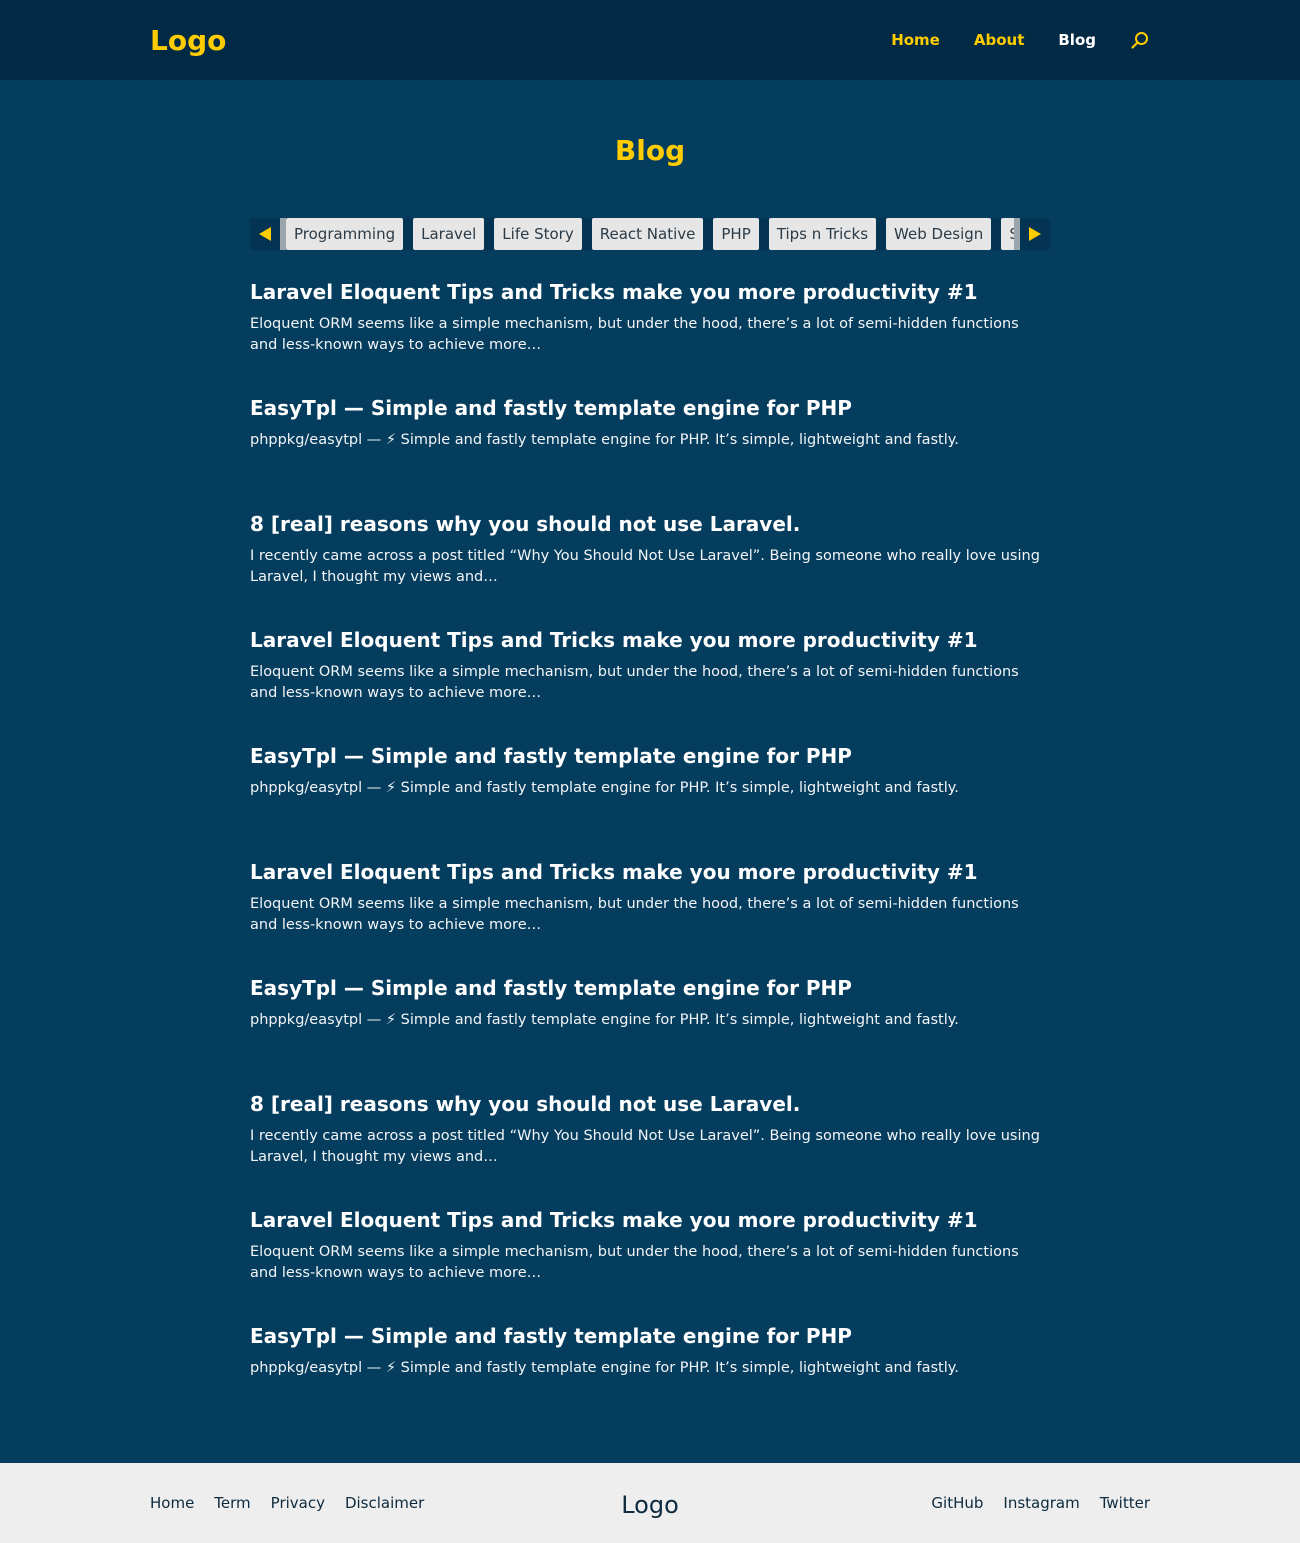  I want to click on nav-home-link: Home, so click(915, 40).